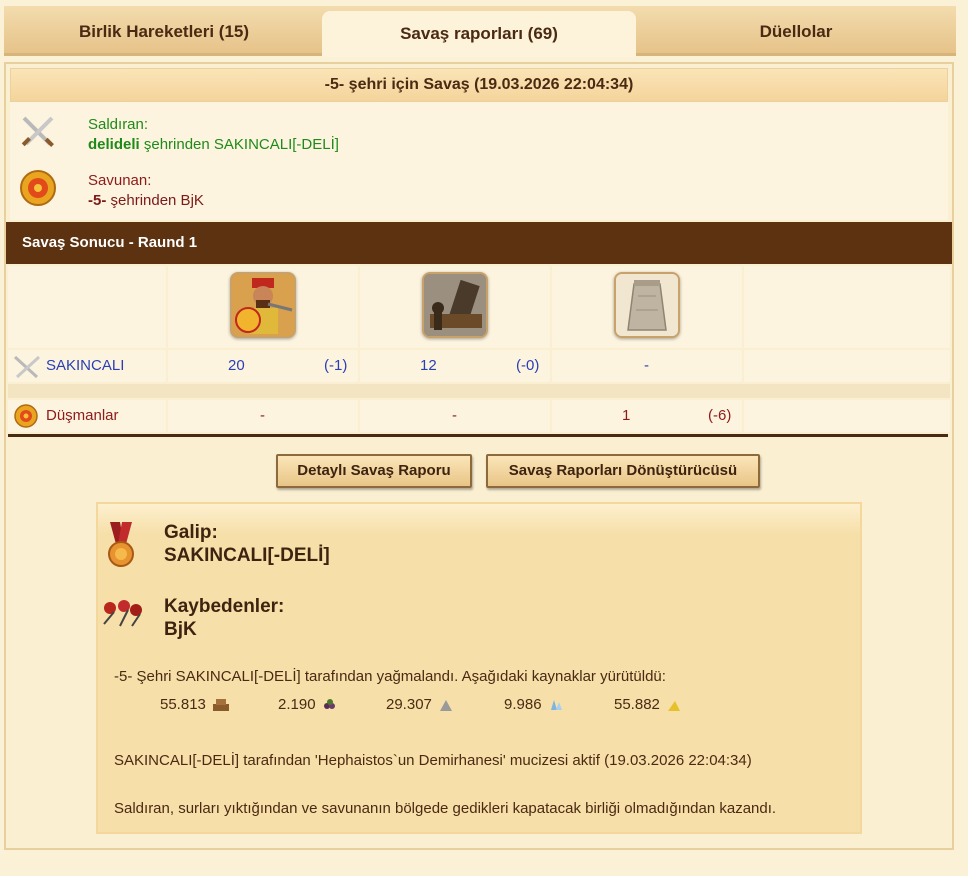 The width and height of the screenshot is (968, 876). Describe the element at coordinates (224, 606) in the screenshot. I see `losers-label: Kaybedenler:` at that location.